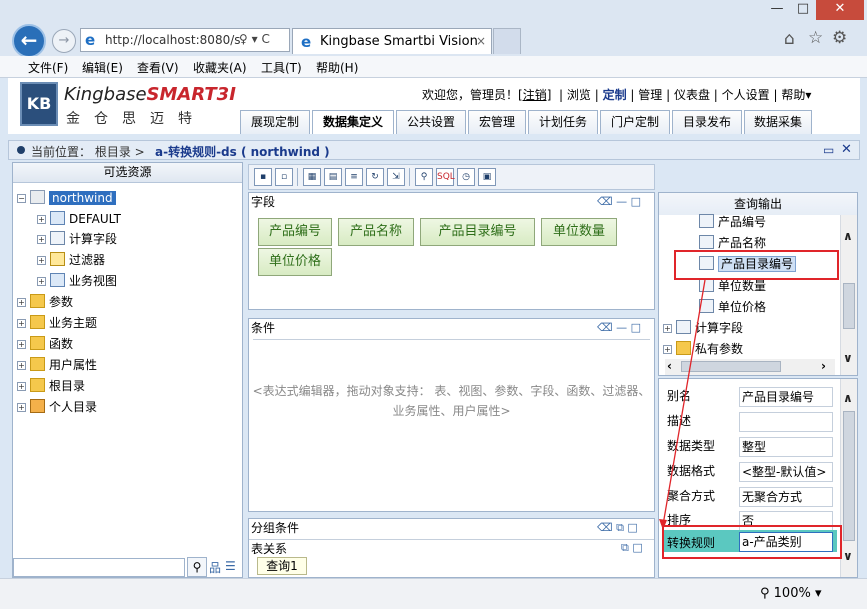  What do you see at coordinates (337, 67) in the screenshot?
I see `menu-help: 帮助(H)` at bounding box center [337, 67].